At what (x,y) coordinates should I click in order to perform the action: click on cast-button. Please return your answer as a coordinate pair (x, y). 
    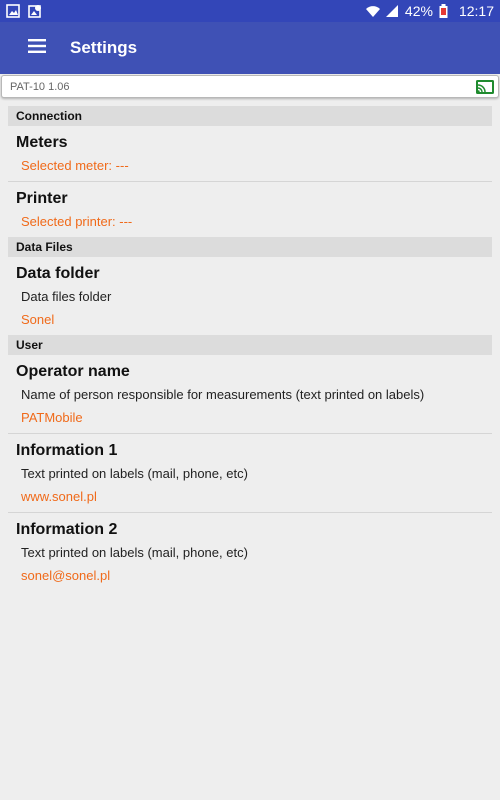
    Looking at the image, I should click on (485, 87).